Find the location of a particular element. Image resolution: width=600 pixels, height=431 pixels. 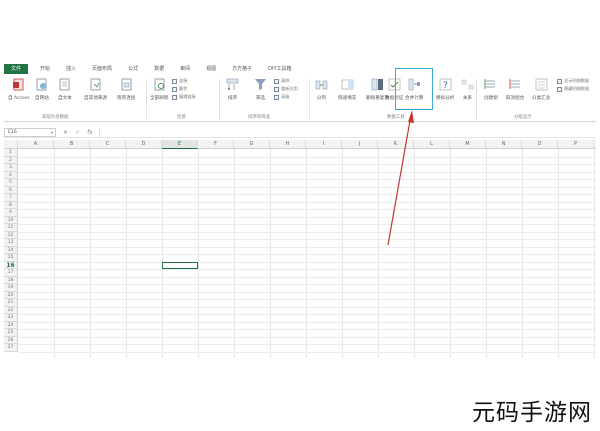

column-headers: ABCDEFGHIJKLMNOP is located at coordinates (300, 144).